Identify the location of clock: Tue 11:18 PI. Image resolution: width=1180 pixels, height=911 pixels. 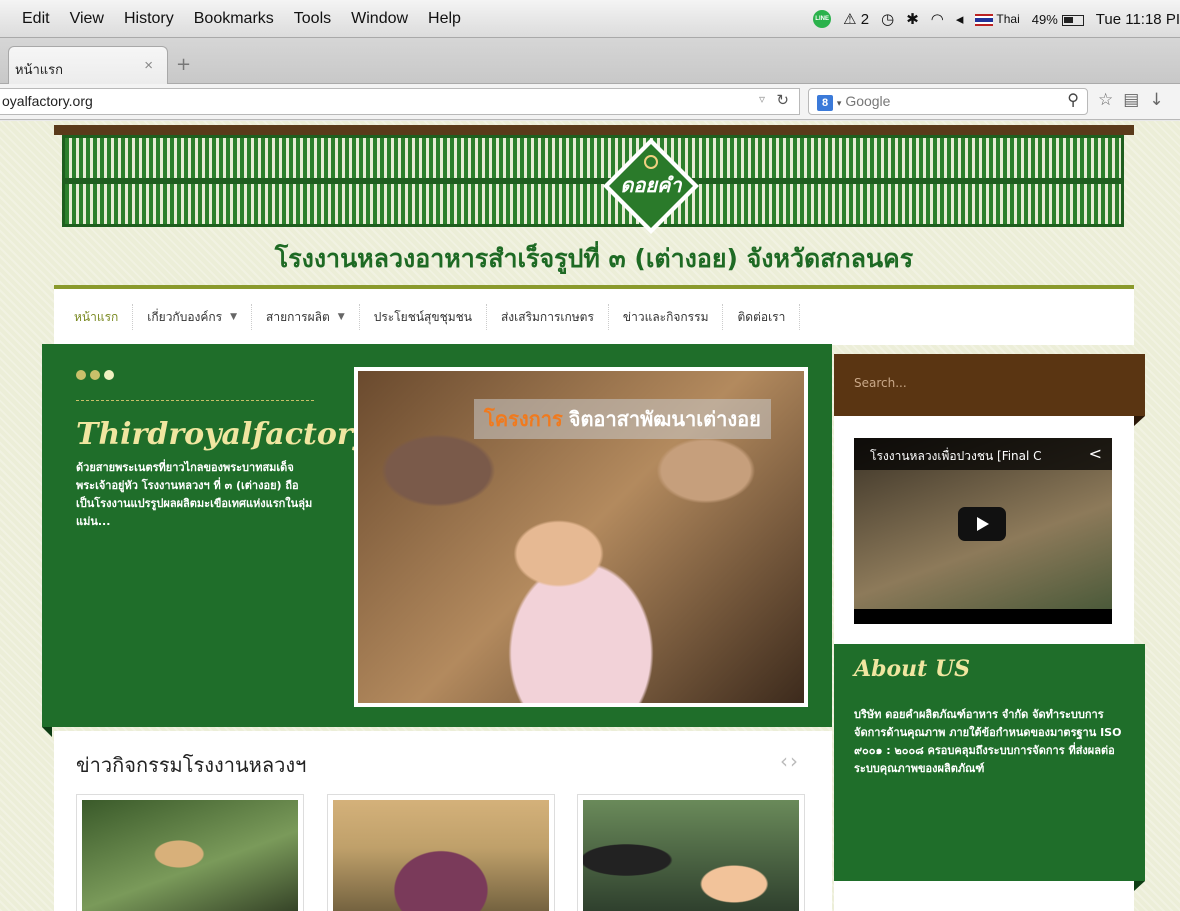
(1138, 19).